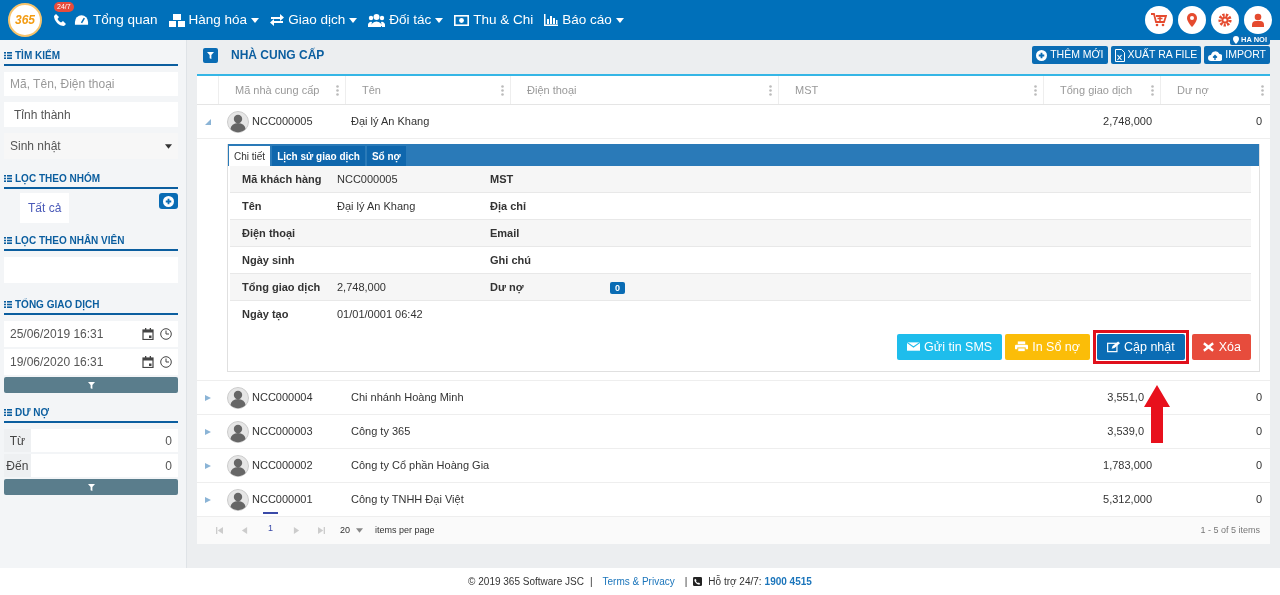 The width and height of the screenshot is (1280, 595). Describe the element at coordinates (361, 286) in the screenshot. I see `field-value: 2,748,000` at that location.